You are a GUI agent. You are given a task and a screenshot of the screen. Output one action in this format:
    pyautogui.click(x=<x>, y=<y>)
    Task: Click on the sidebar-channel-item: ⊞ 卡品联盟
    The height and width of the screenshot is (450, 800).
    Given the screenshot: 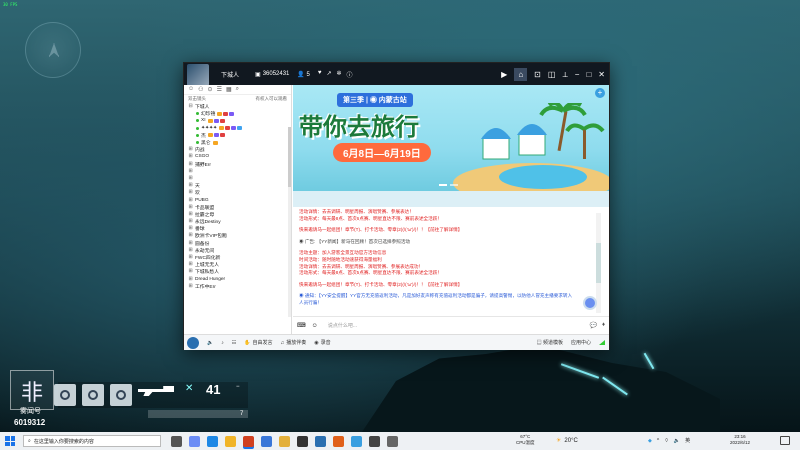 What is the action you would take?
    pyautogui.click(x=239, y=207)
    